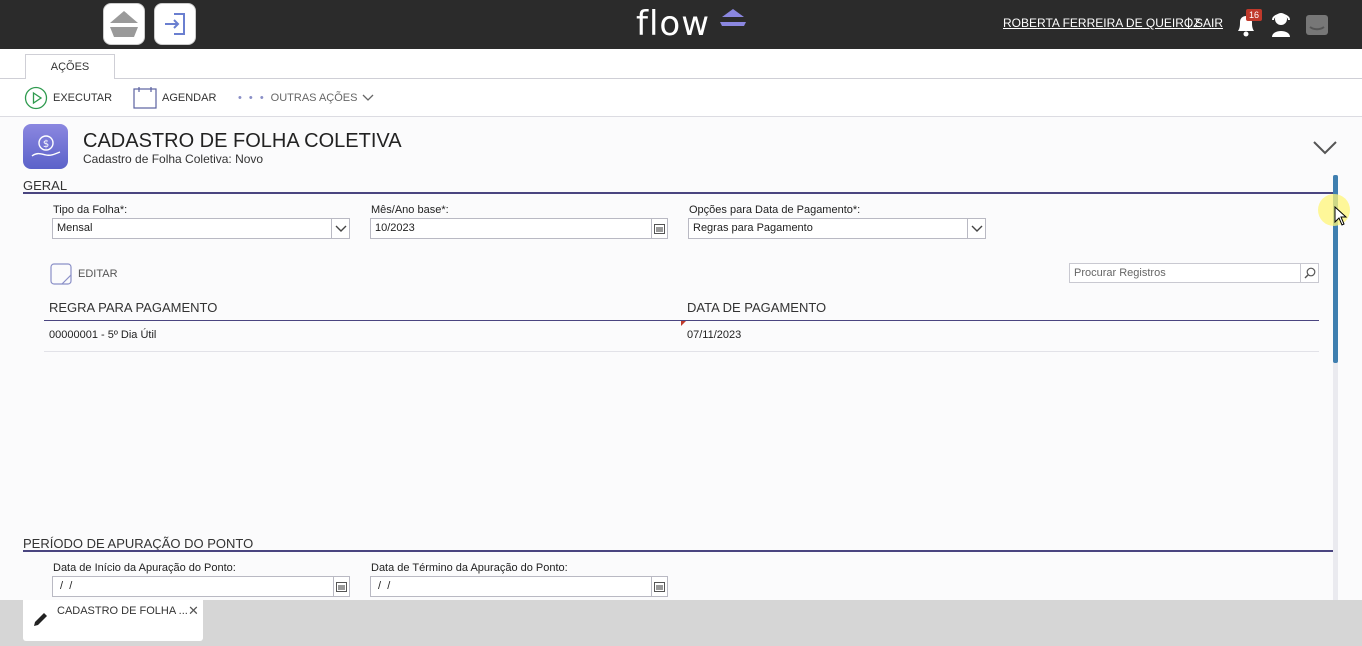 The image size is (1362, 646). Describe the element at coordinates (40, 619) in the screenshot. I see `pencil-icon` at that location.